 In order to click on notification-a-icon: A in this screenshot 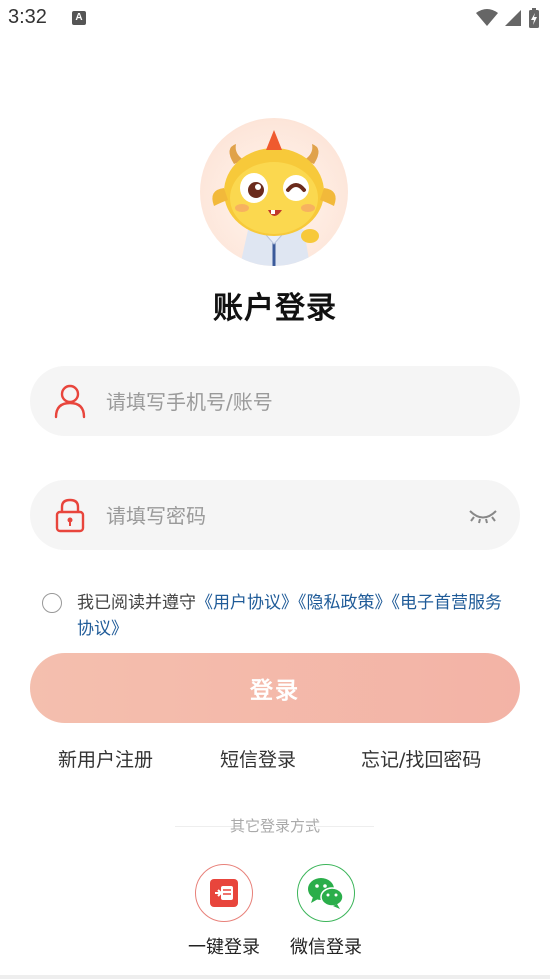, I will do `click(79, 18)`.